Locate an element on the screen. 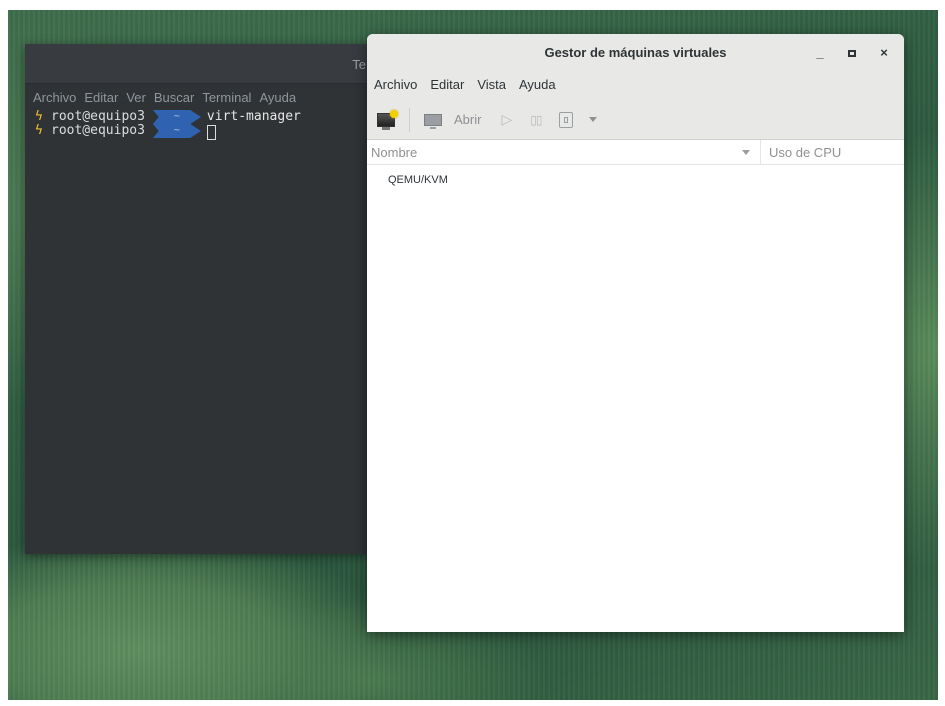 This screenshot has width=945, height=706. shutdown-icon is located at coordinates (566, 119).